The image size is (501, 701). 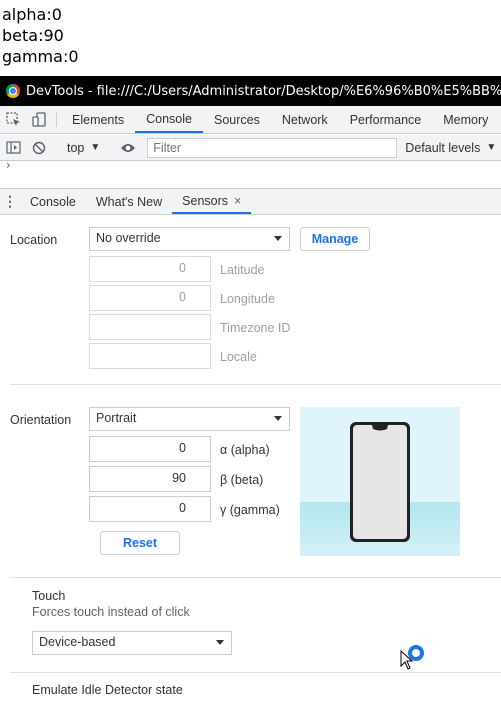 What do you see at coordinates (150, 269) in the screenshot?
I see `latitude-input: 0` at bounding box center [150, 269].